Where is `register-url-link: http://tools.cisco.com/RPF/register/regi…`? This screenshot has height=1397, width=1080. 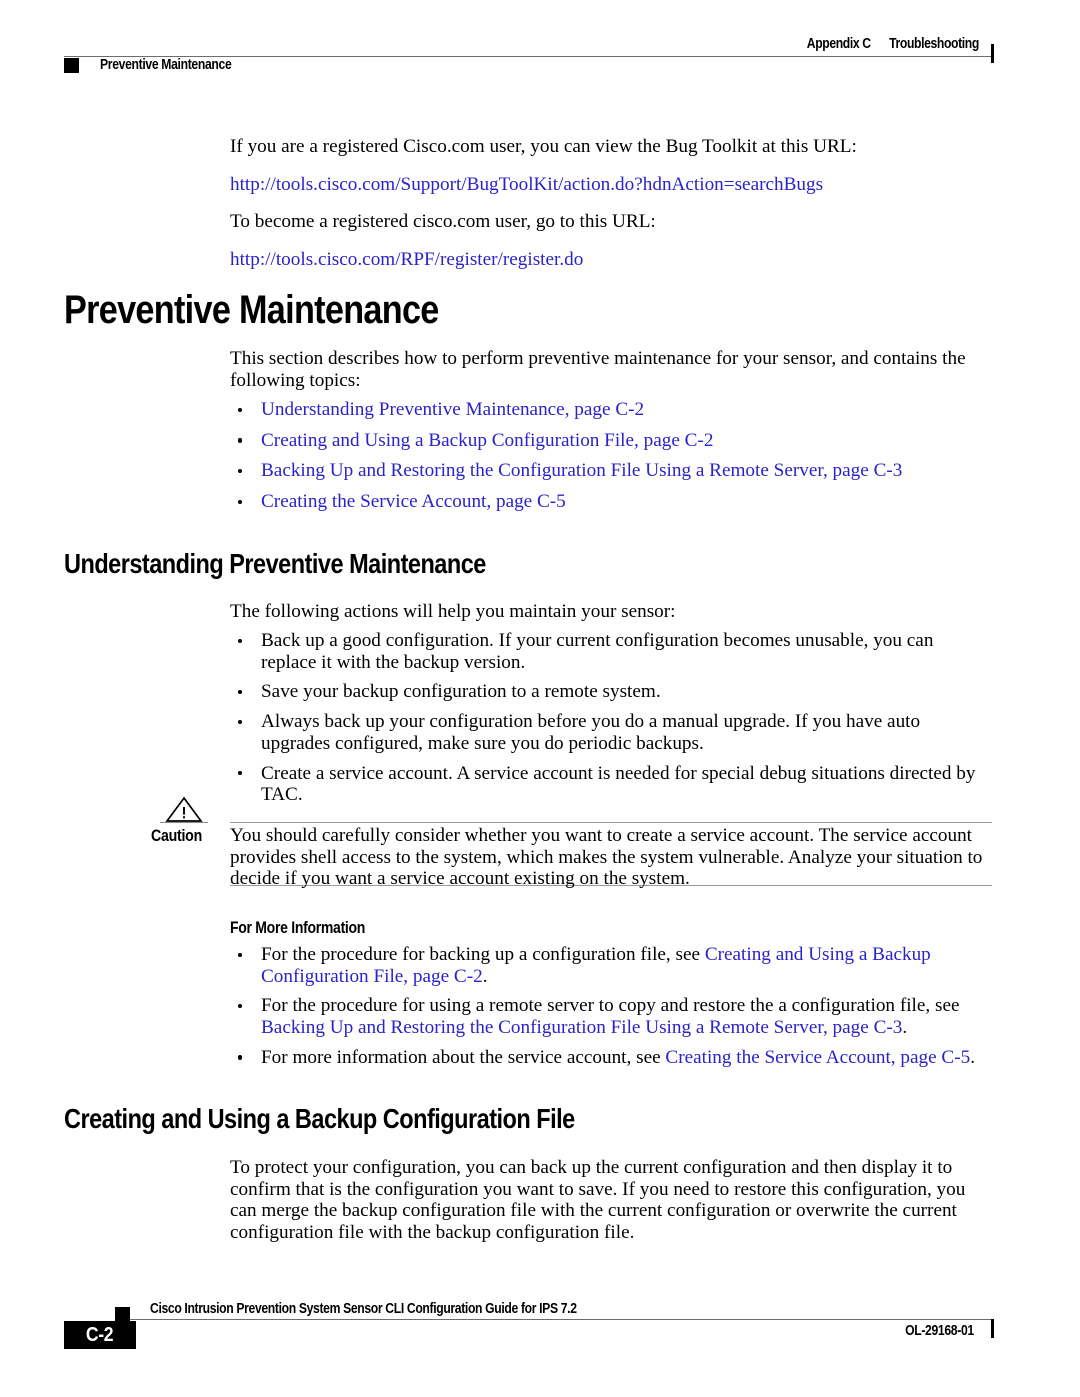 register-url-link: http://tools.cisco.com/RPF/register/regi… is located at coordinates (611, 260).